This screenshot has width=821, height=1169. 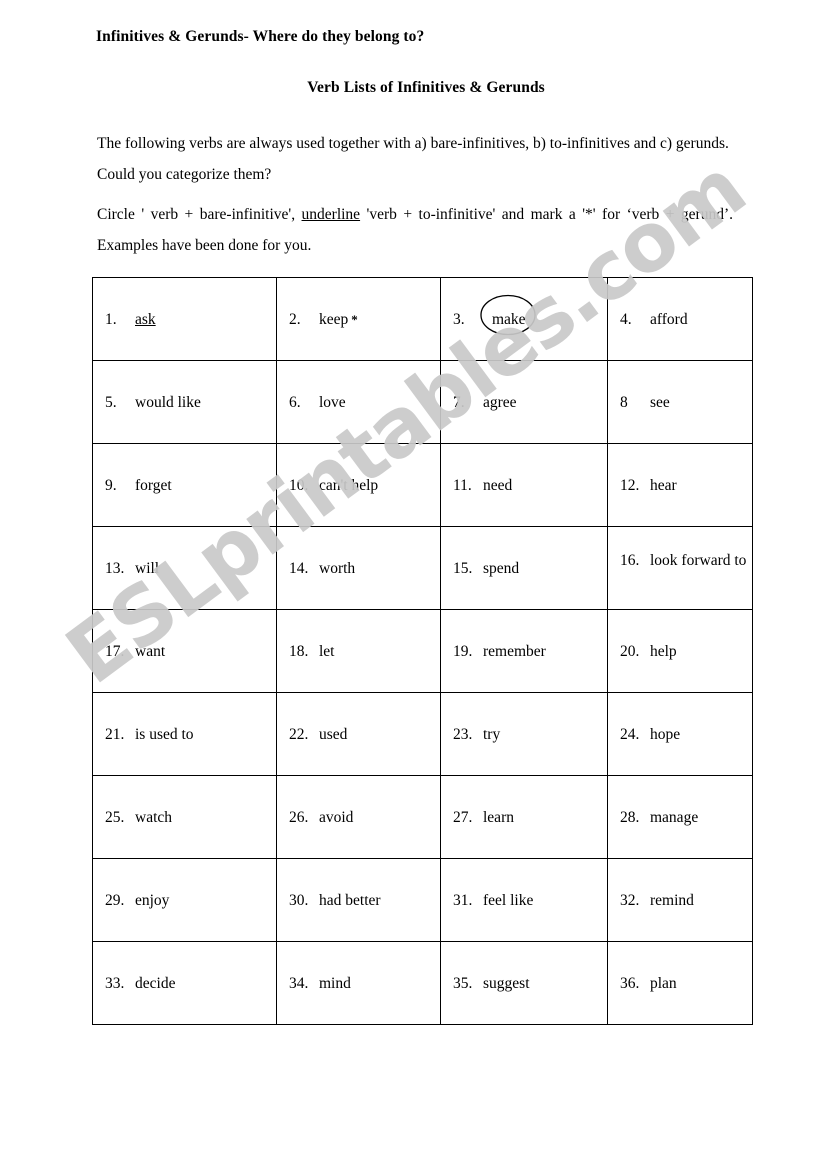 I want to click on verb-cell: 29. enjoy, so click(x=184, y=900).